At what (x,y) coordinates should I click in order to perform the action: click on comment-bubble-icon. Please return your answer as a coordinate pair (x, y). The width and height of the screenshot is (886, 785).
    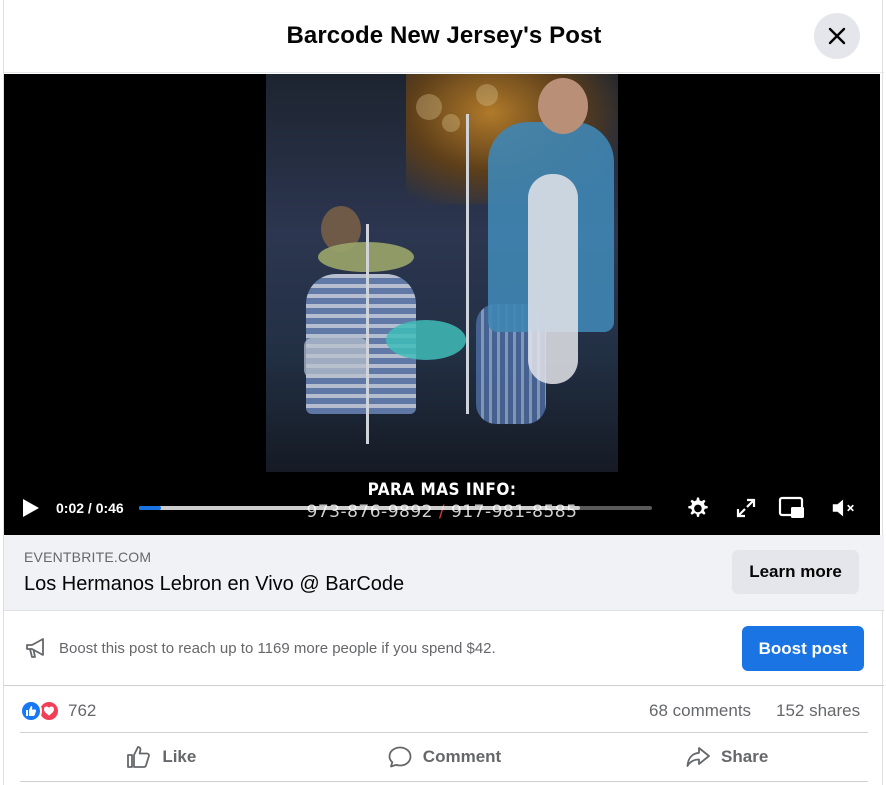
    Looking at the image, I should click on (400, 757).